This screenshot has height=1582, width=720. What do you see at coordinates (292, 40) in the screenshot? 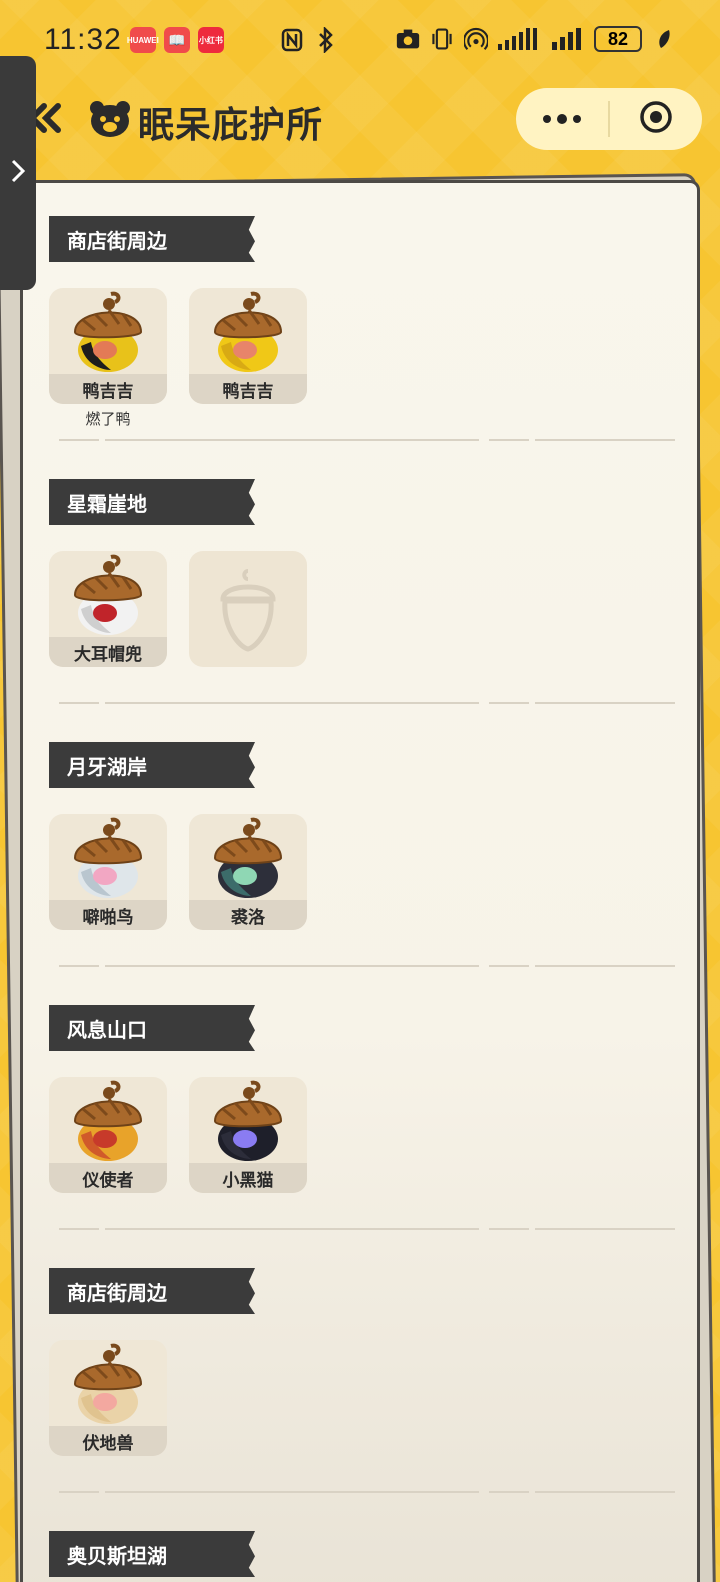
I see `nfc-icon` at bounding box center [292, 40].